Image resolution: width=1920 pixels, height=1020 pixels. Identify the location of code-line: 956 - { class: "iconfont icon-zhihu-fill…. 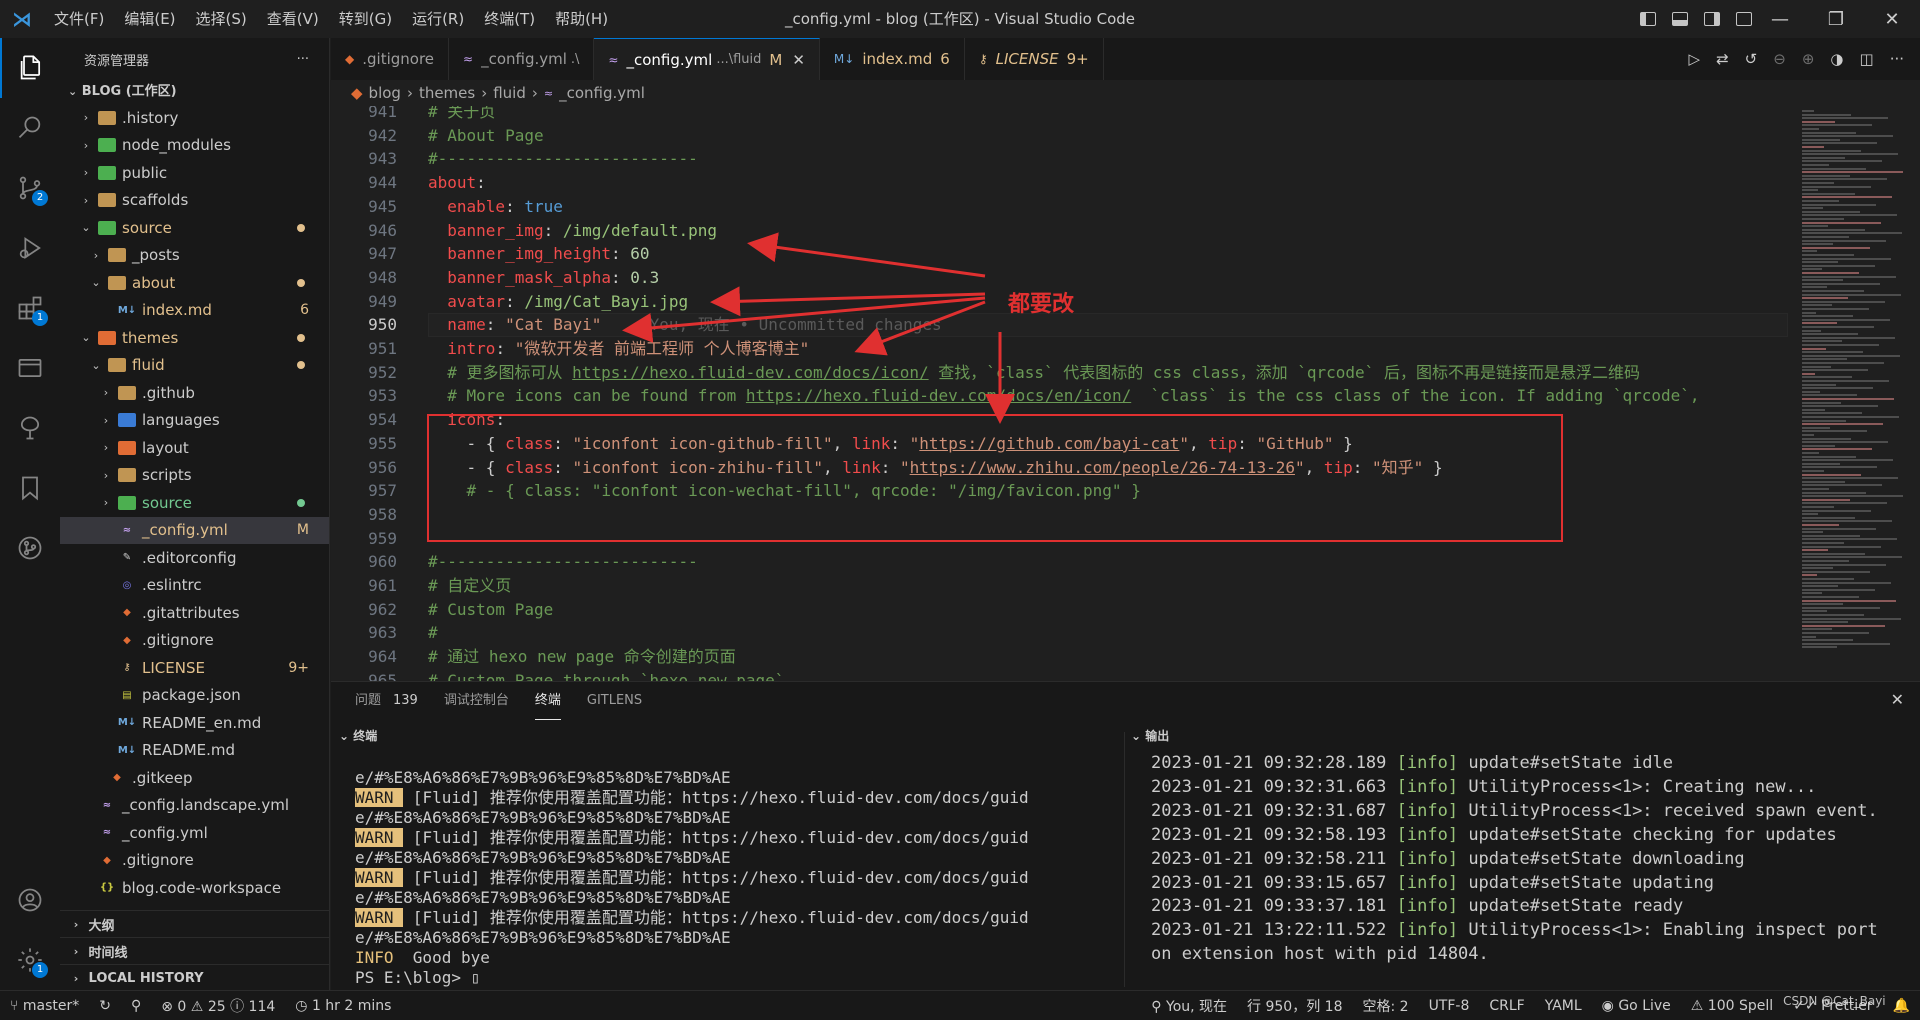
(1056, 468).